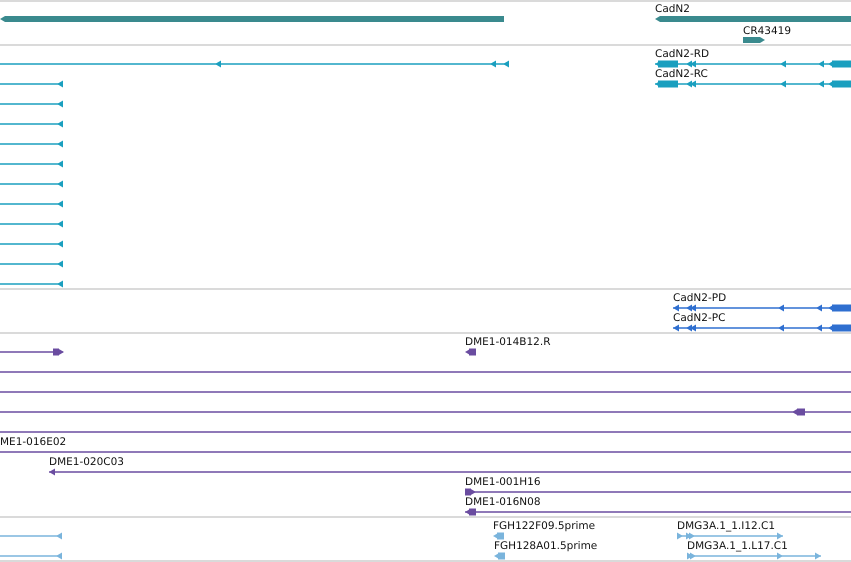  What do you see at coordinates (767, 31) in the screenshot?
I see `feature-label: CR43419` at bounding box center [767, 31].